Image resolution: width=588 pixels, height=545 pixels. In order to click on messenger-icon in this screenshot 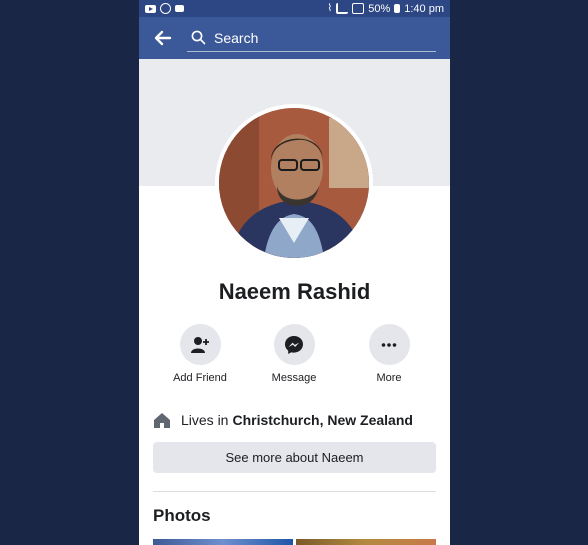, I will do `click(294, 344)`.